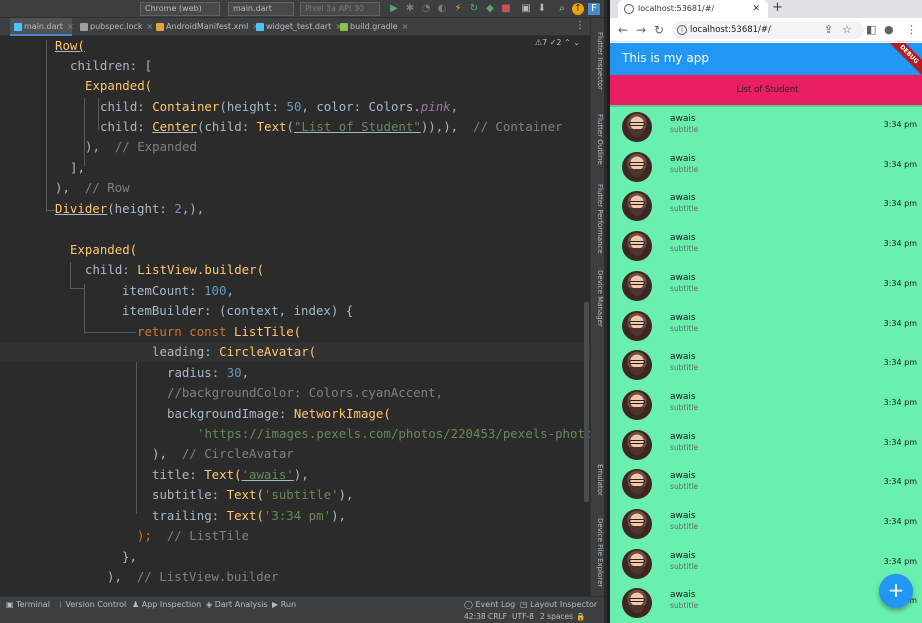 The width and height of the screenshot is (922, 623). I want to click on site-info-icon: i, so click(682, 30).